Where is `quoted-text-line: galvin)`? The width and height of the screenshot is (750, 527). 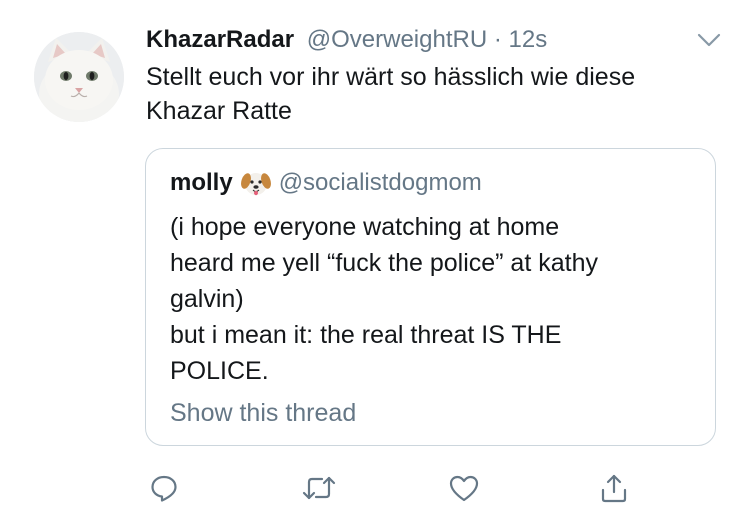 quoted-text-line: galvin) is located at coordinates (207, 299).